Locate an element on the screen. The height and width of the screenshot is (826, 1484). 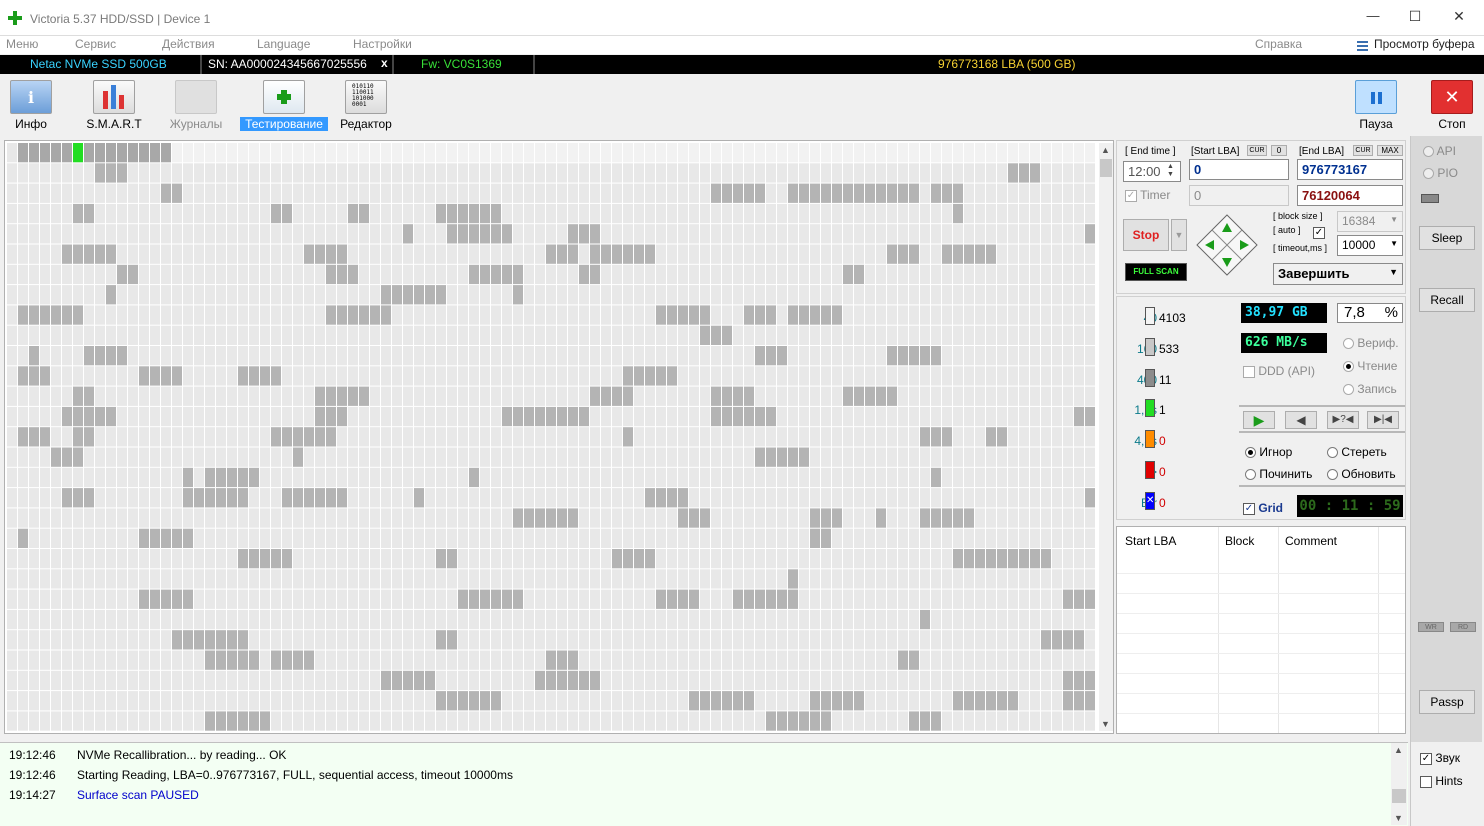
info-tab: i Инфо is located at coordinates (31, 106).